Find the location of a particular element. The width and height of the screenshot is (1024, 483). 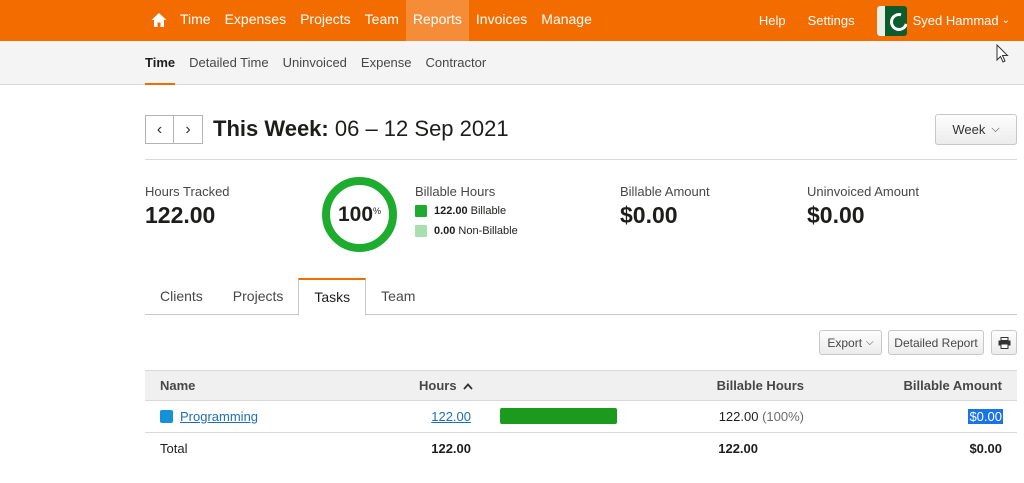

task-name-link: Programming is located at coordinates (219, 416).